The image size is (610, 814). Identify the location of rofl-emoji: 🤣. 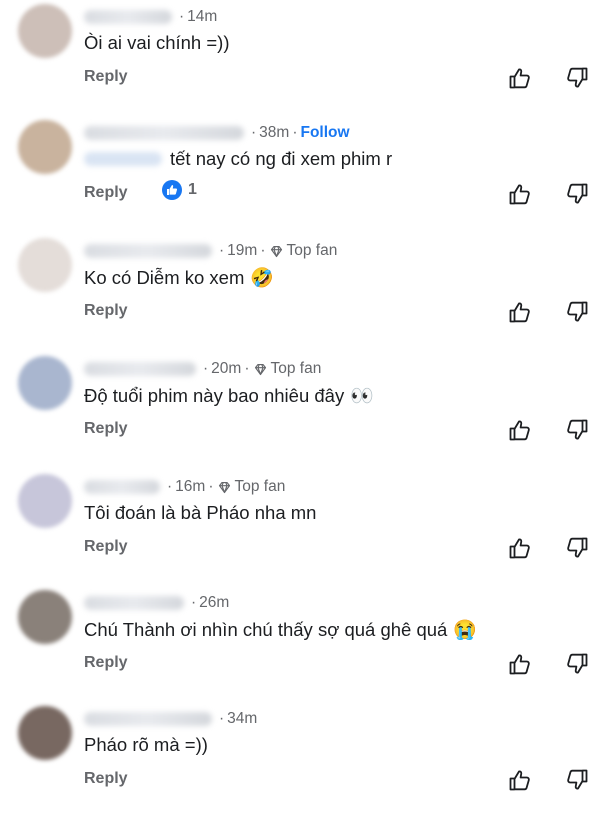
(262, 278).